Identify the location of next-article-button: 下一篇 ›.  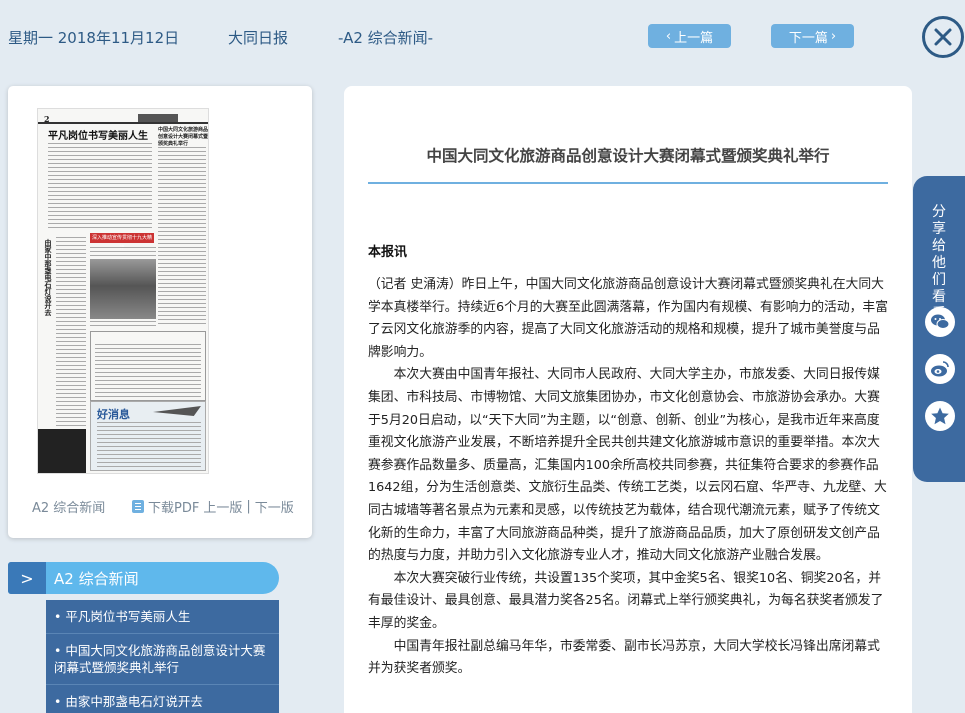
(812, 36).